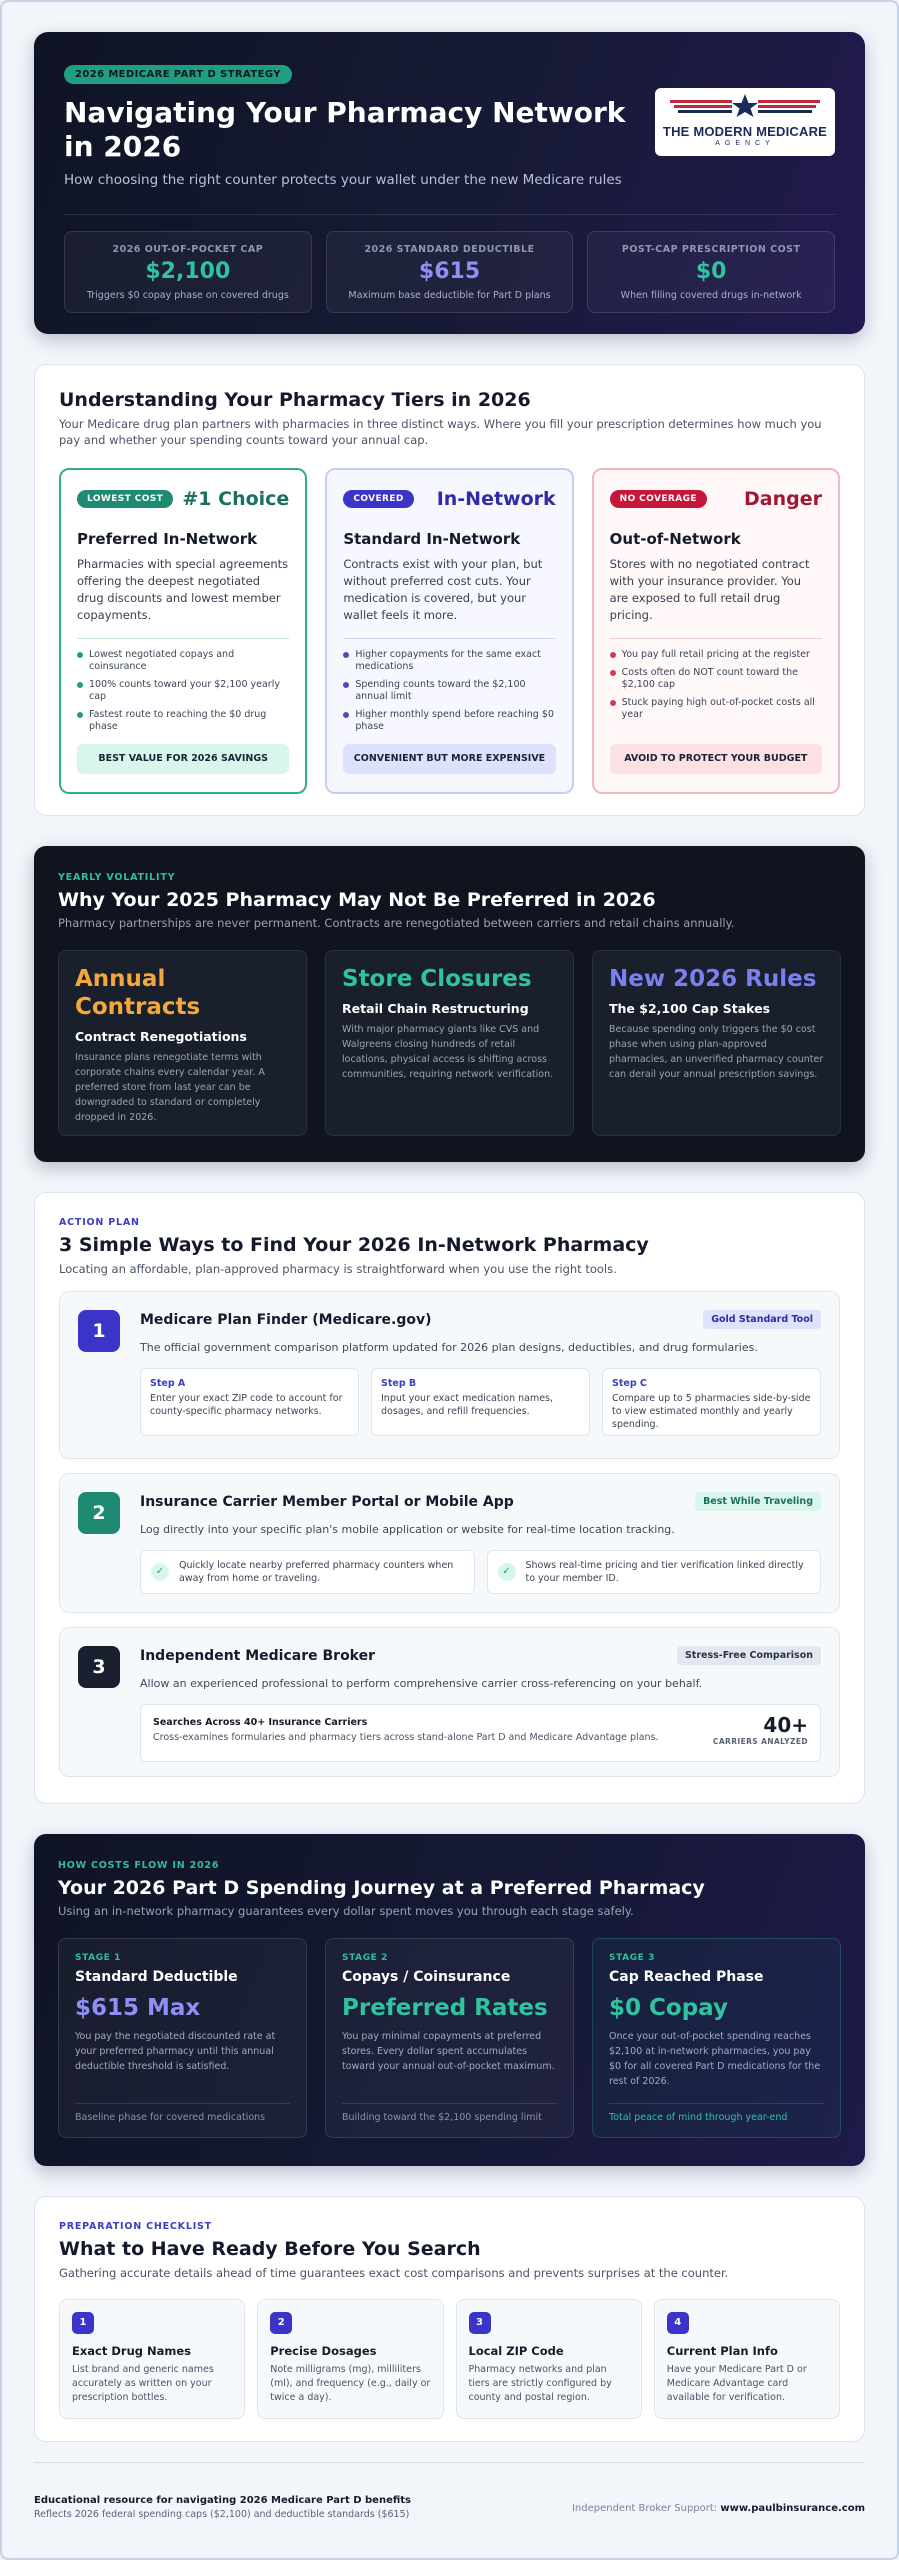 This screenshot has height=2560, width=899. What do you see at coordinates (745, 105) in the screenshot?
I see `flag-star-icon` at bounding box center [745, 105].